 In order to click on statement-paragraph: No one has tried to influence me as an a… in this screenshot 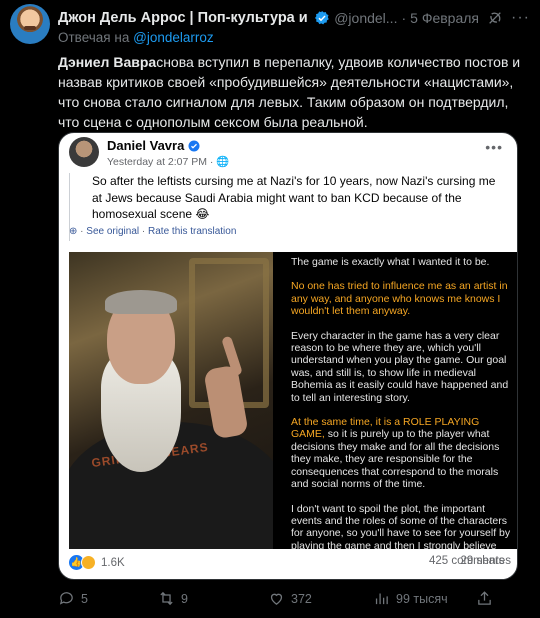, I will do `click(399, 299)`.